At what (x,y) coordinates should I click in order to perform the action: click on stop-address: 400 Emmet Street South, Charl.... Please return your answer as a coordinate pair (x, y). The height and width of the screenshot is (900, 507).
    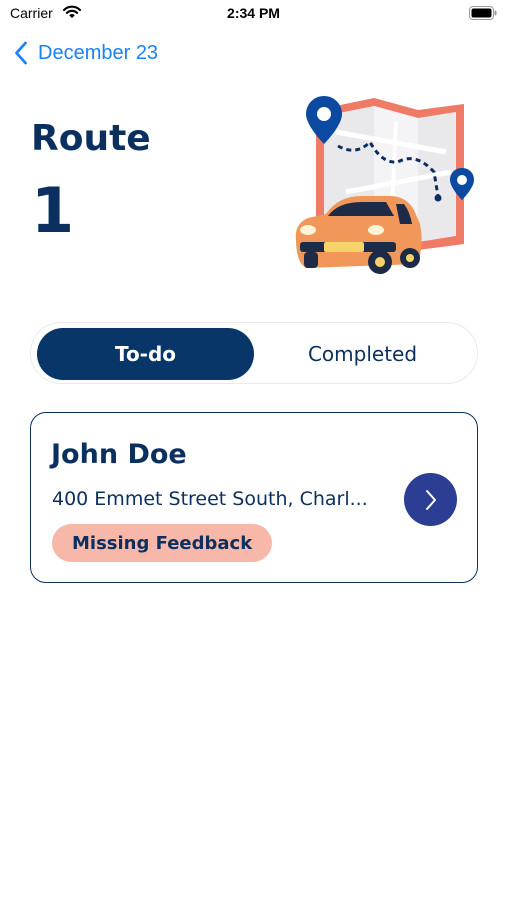
    Looking at the image, I should click on (210, 499).